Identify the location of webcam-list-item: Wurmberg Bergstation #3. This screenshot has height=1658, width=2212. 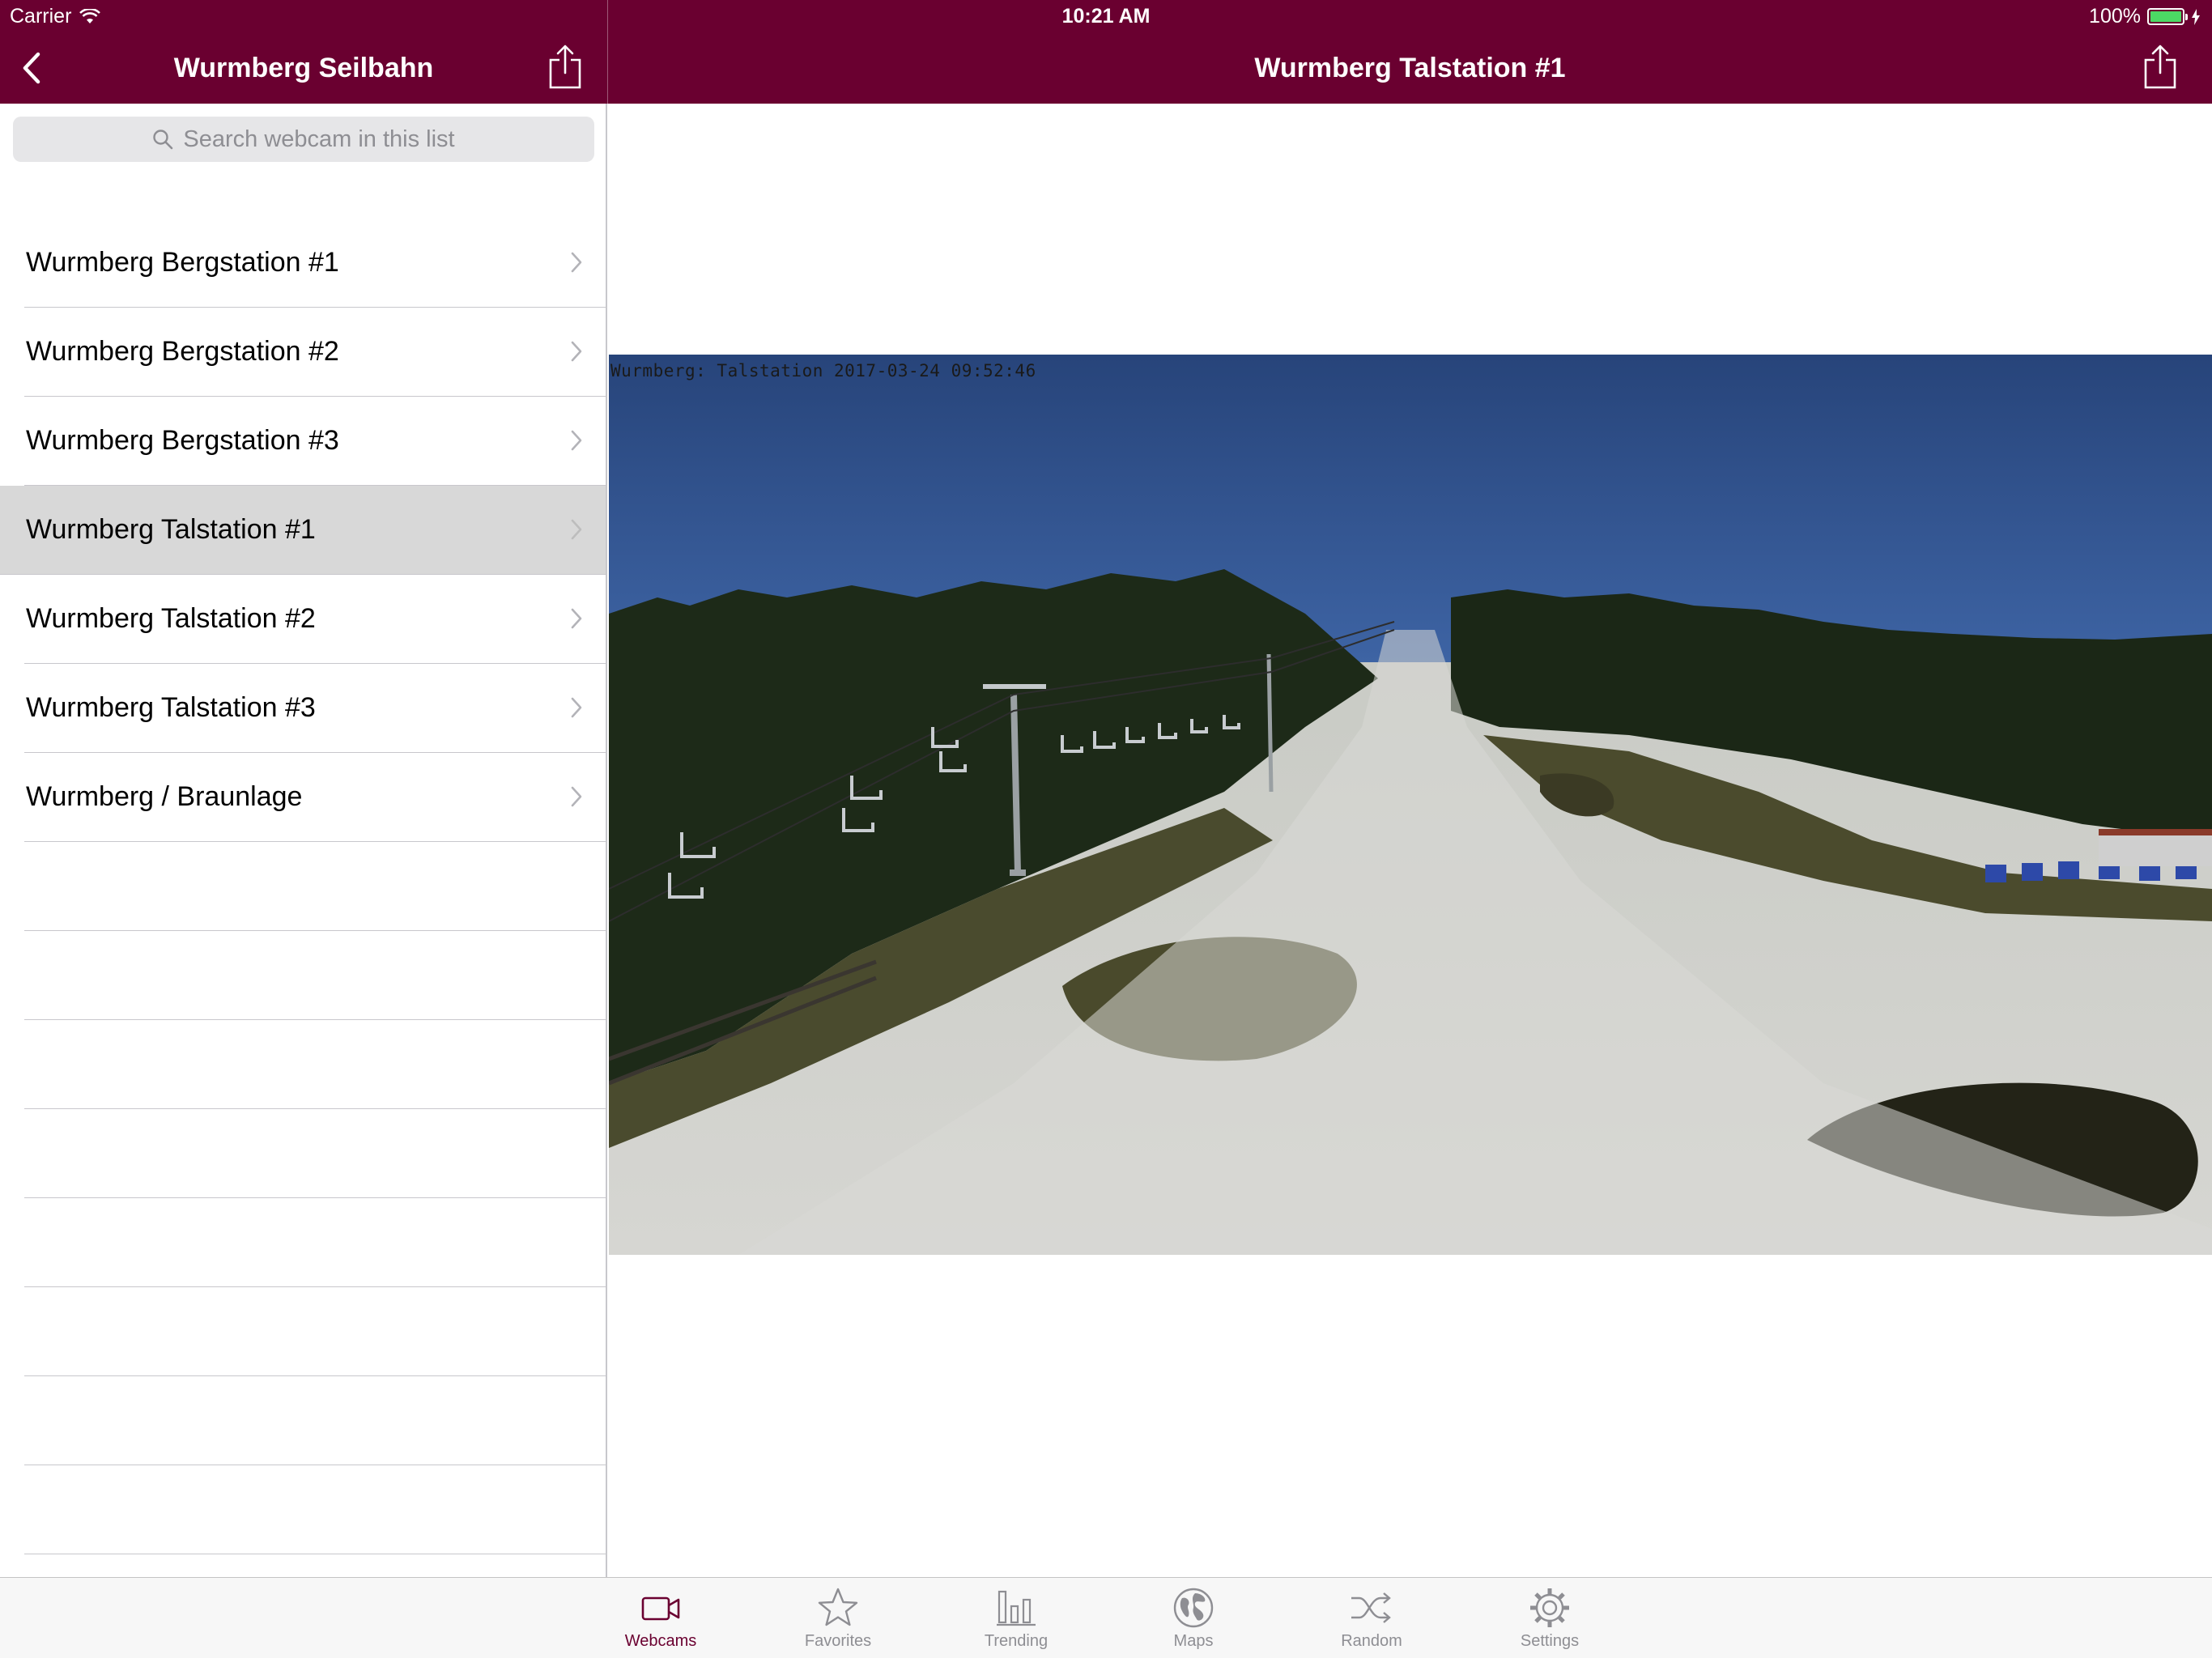
(303, 441).